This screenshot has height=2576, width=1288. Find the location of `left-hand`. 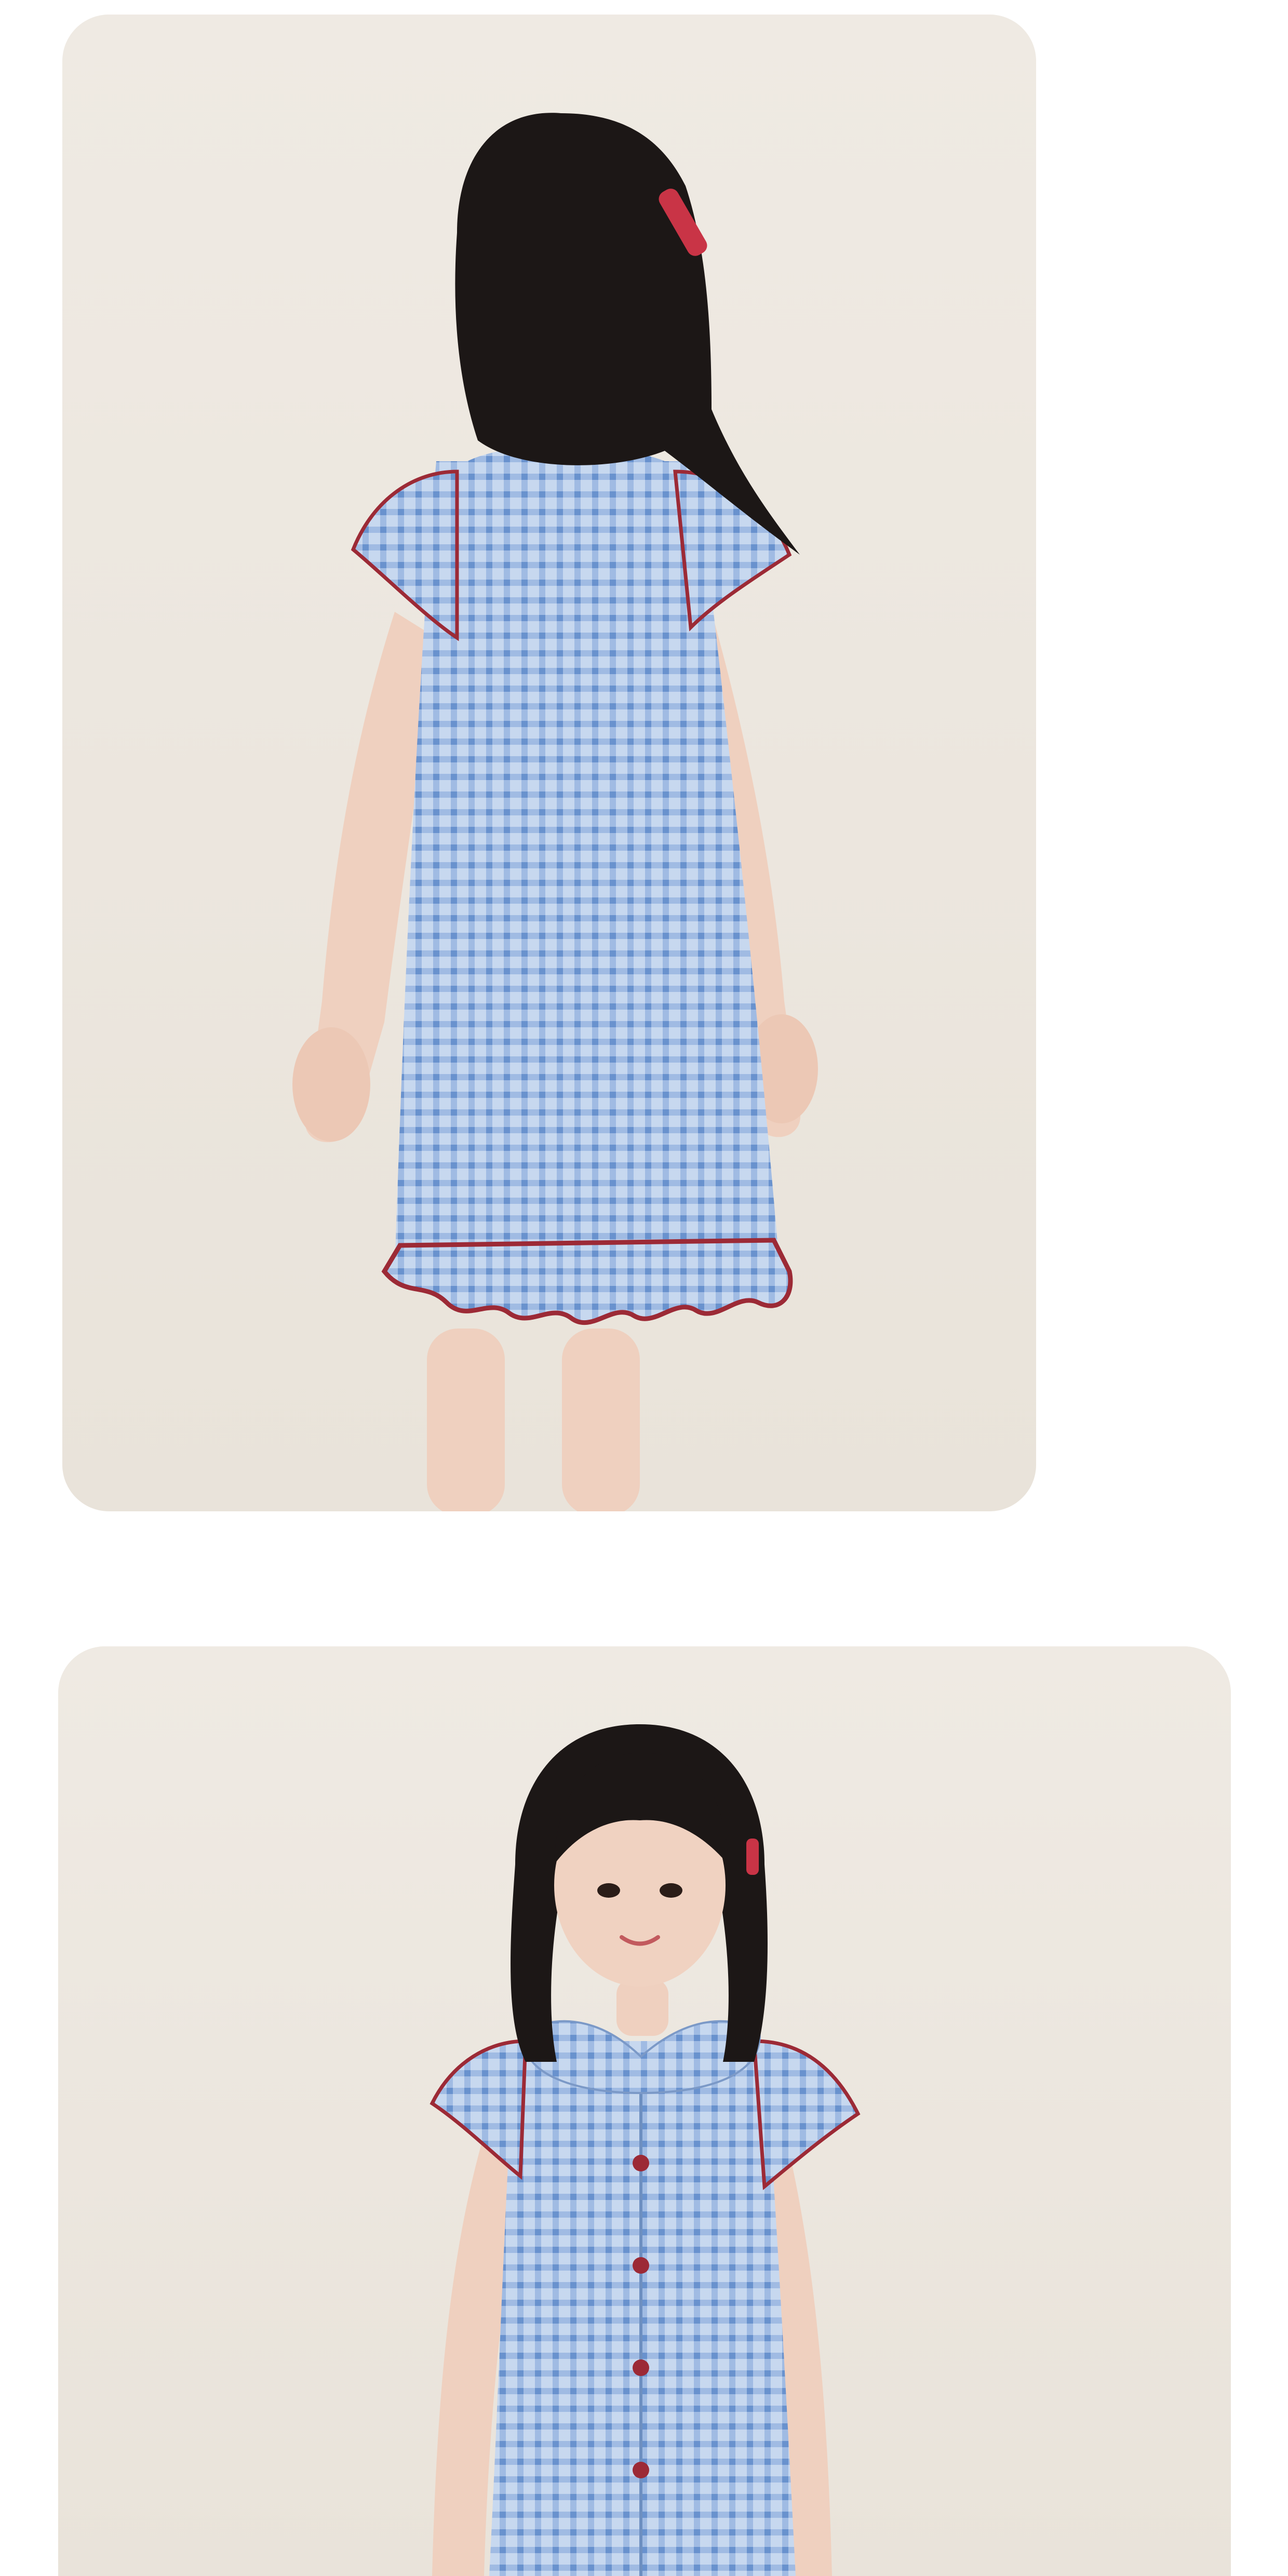

left-hand is located at coordinates (331, 1085).